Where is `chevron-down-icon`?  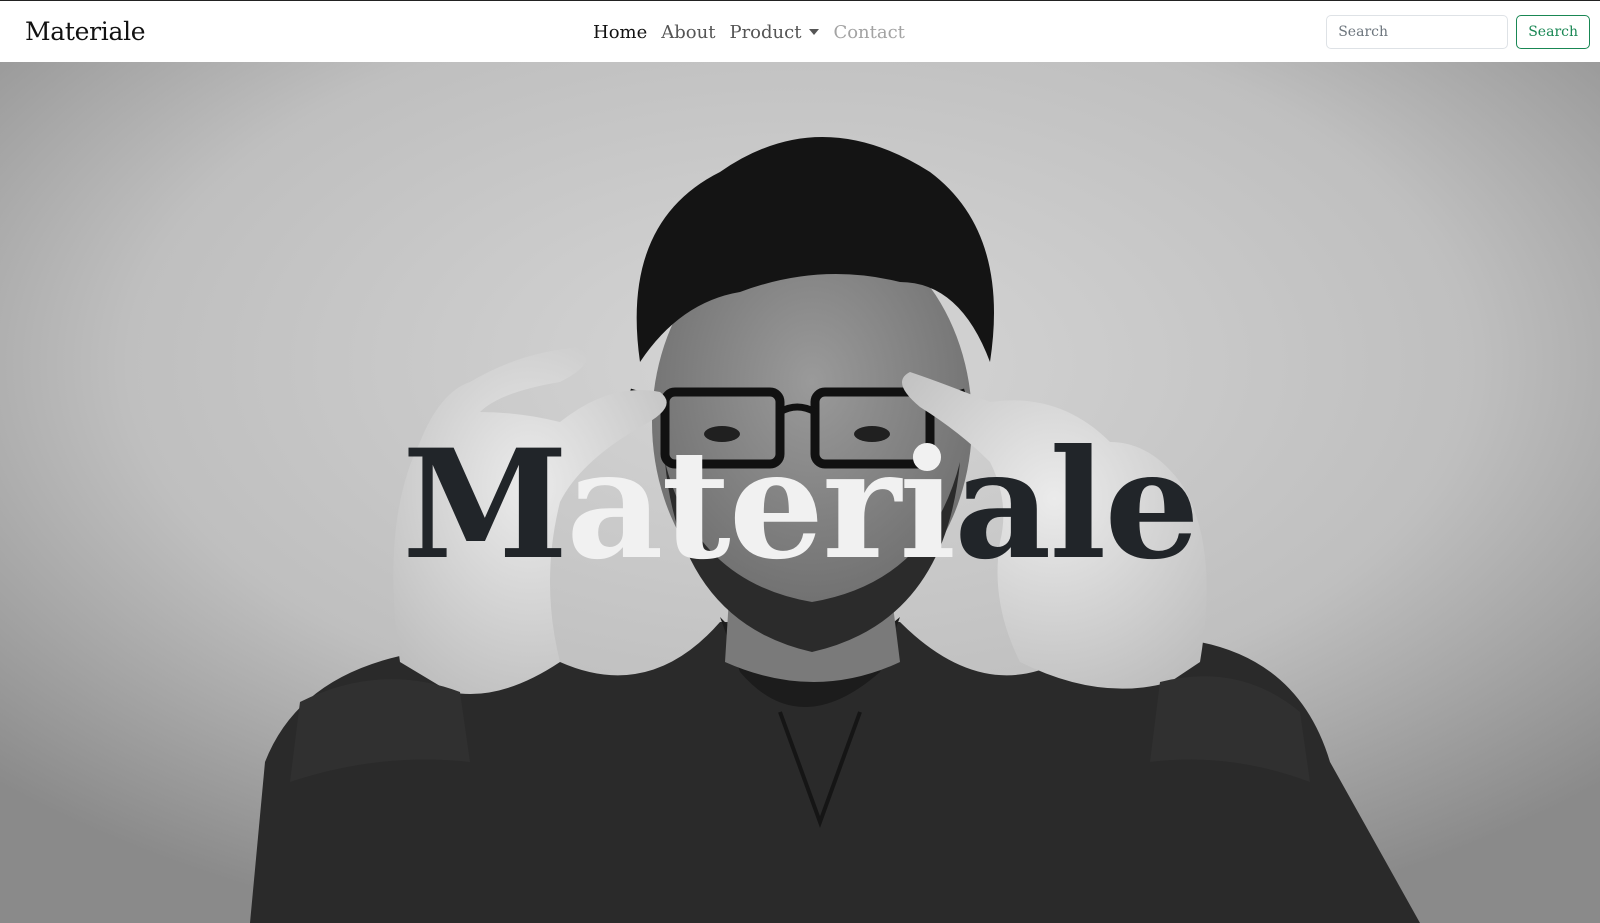
chevron-down-icon is located at coordinates (814, 32).